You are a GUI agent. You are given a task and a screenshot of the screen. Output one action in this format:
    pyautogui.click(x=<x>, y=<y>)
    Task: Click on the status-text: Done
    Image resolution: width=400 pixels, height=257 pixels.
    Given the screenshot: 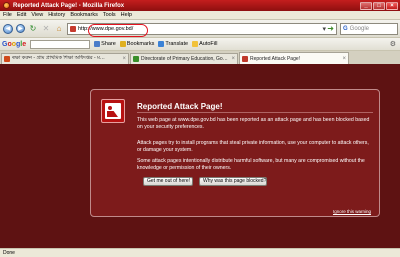 What is the action you would take?
    pyautogui.click(x=9, y=253)
    